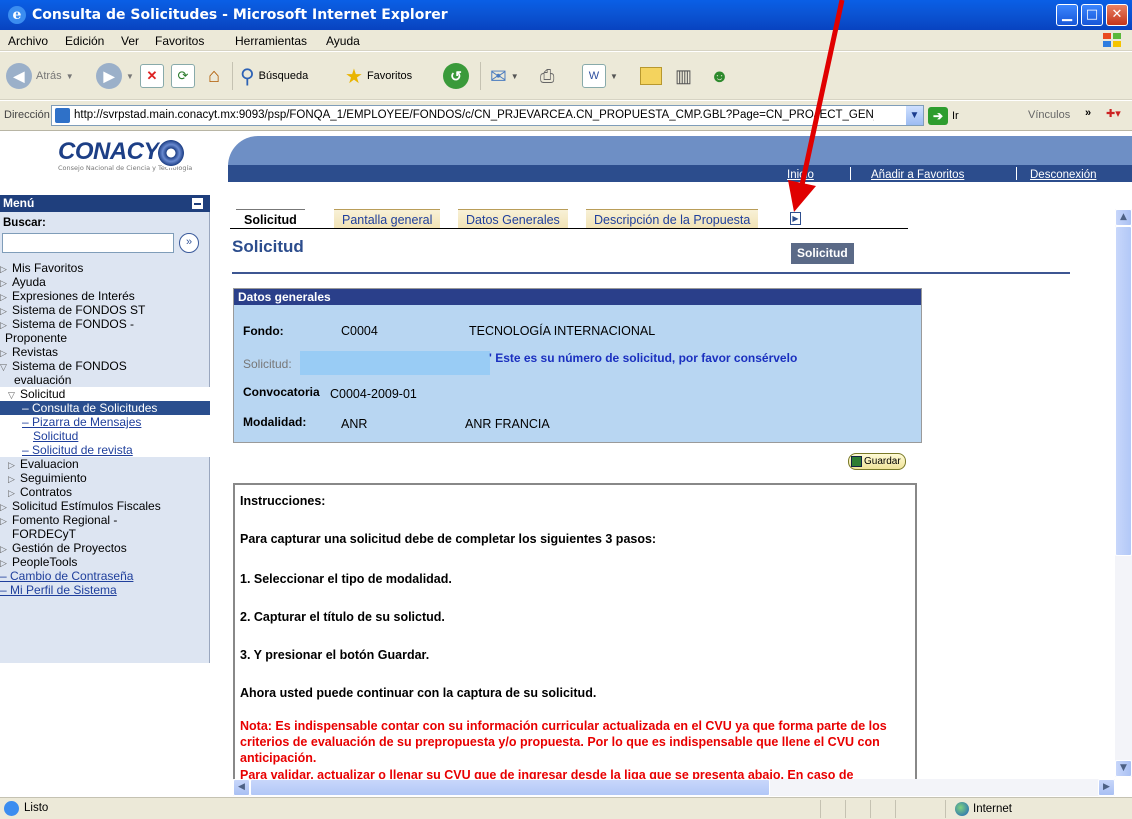 Image resolution: width=1132 pixels, height=819 pixels. Describe the element at coordinates (105, 338) in the screenshot. I see `menu-item-fondos-proponente-line2: Proponente` at that location.